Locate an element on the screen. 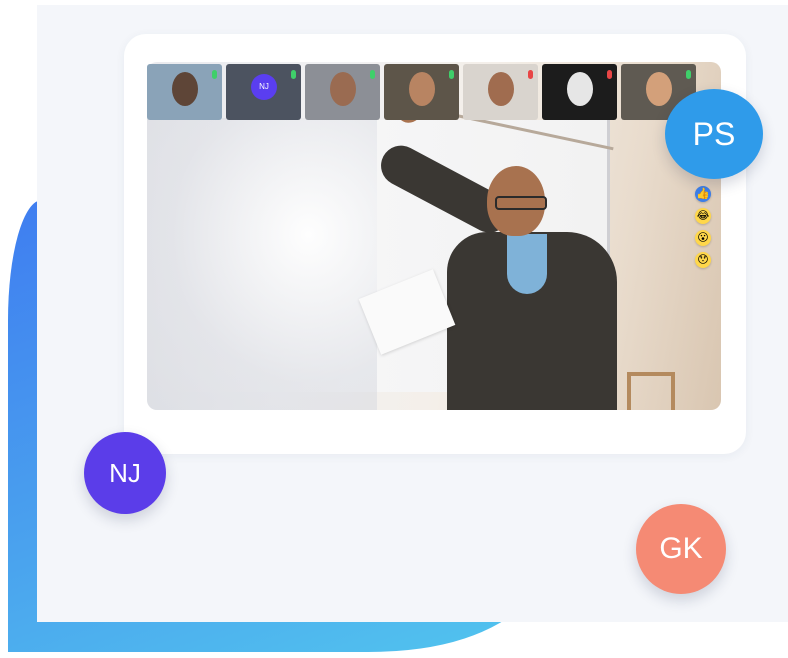 Image resolution: width=788 pixels, height=658 pixels. avatar-ps: PS is located at coordinates (714, 134).